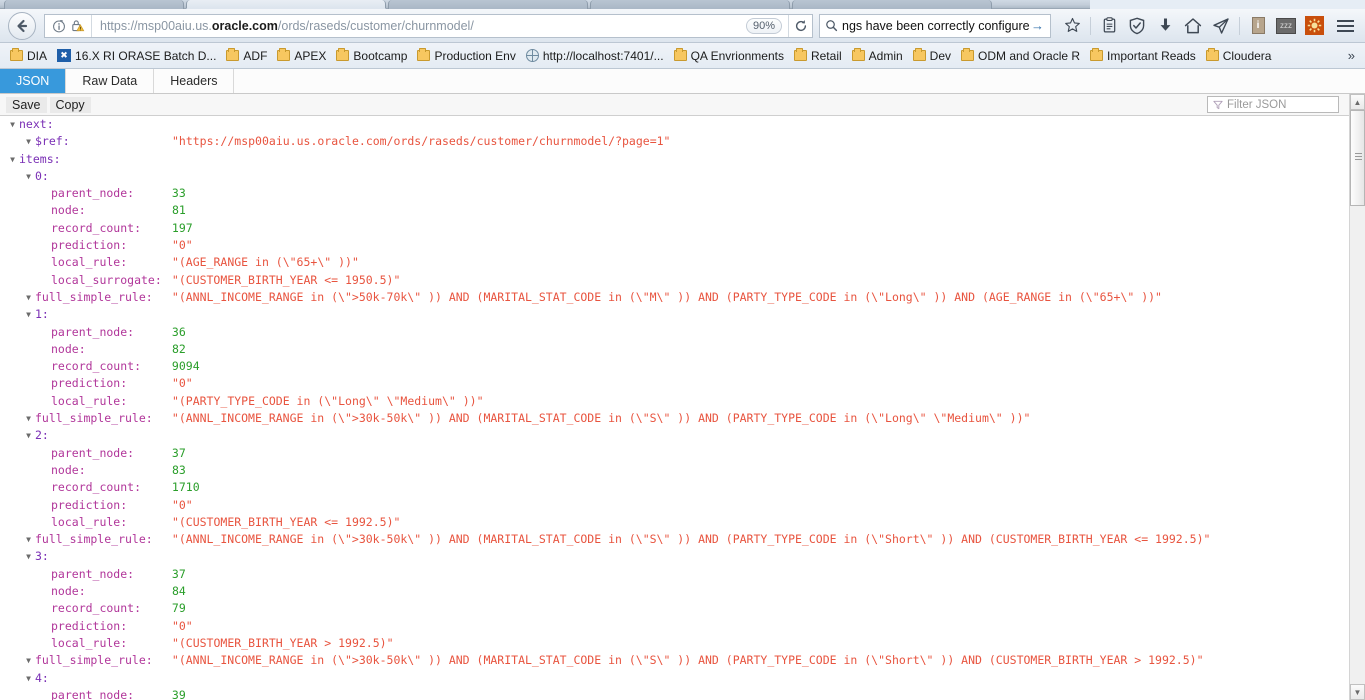 The height and width of the screenshot is (700, 1365). I want to click on bookmark-item: ODM and Oracle R, so click(1021, 56).